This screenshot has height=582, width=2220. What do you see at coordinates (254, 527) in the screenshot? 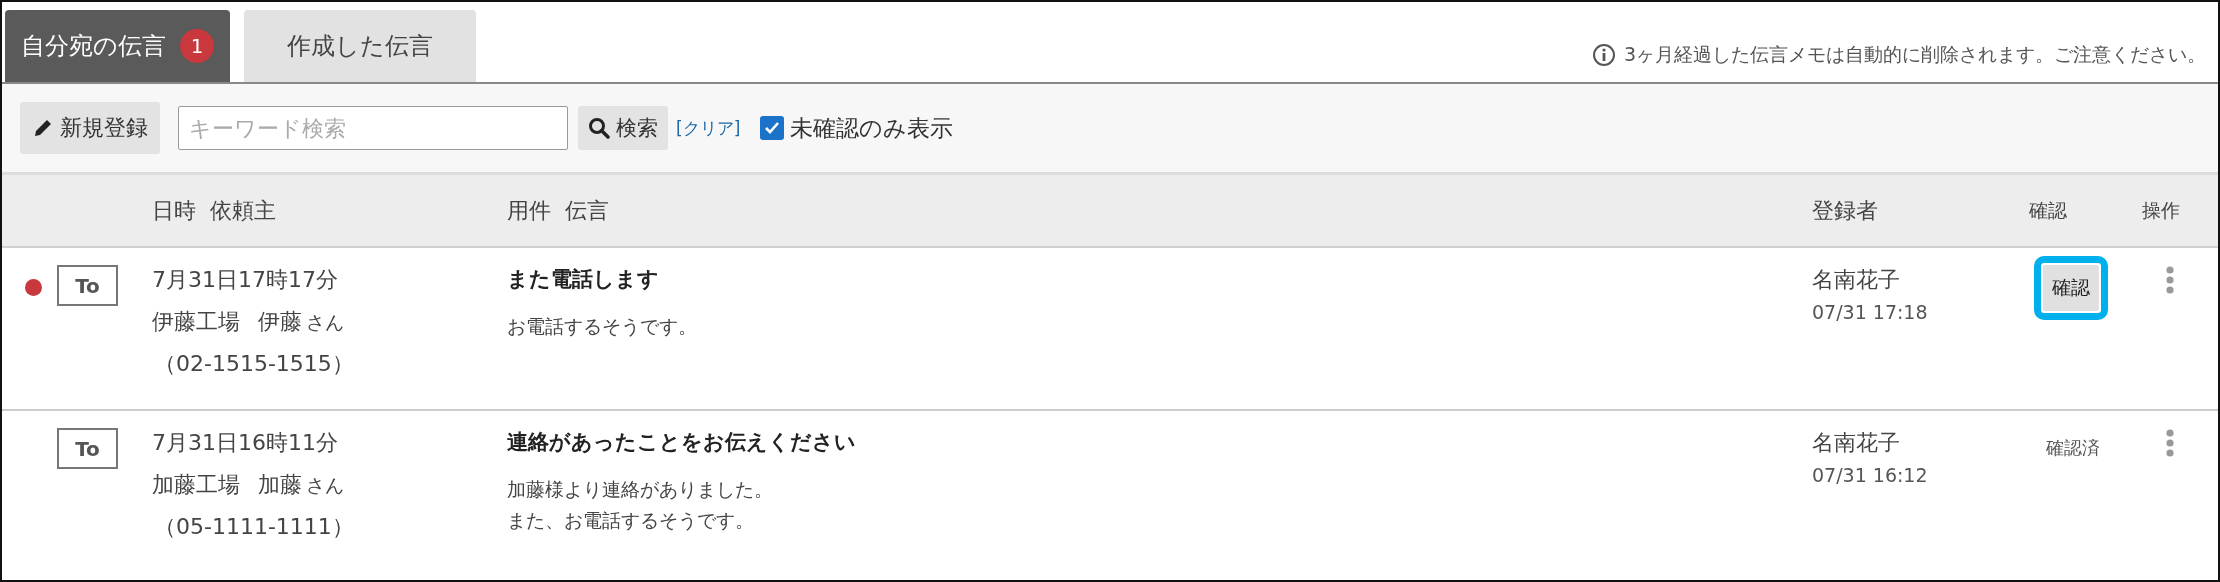
I see `phone-number: （05-1111-1111）` at bounding box center [254, 527].